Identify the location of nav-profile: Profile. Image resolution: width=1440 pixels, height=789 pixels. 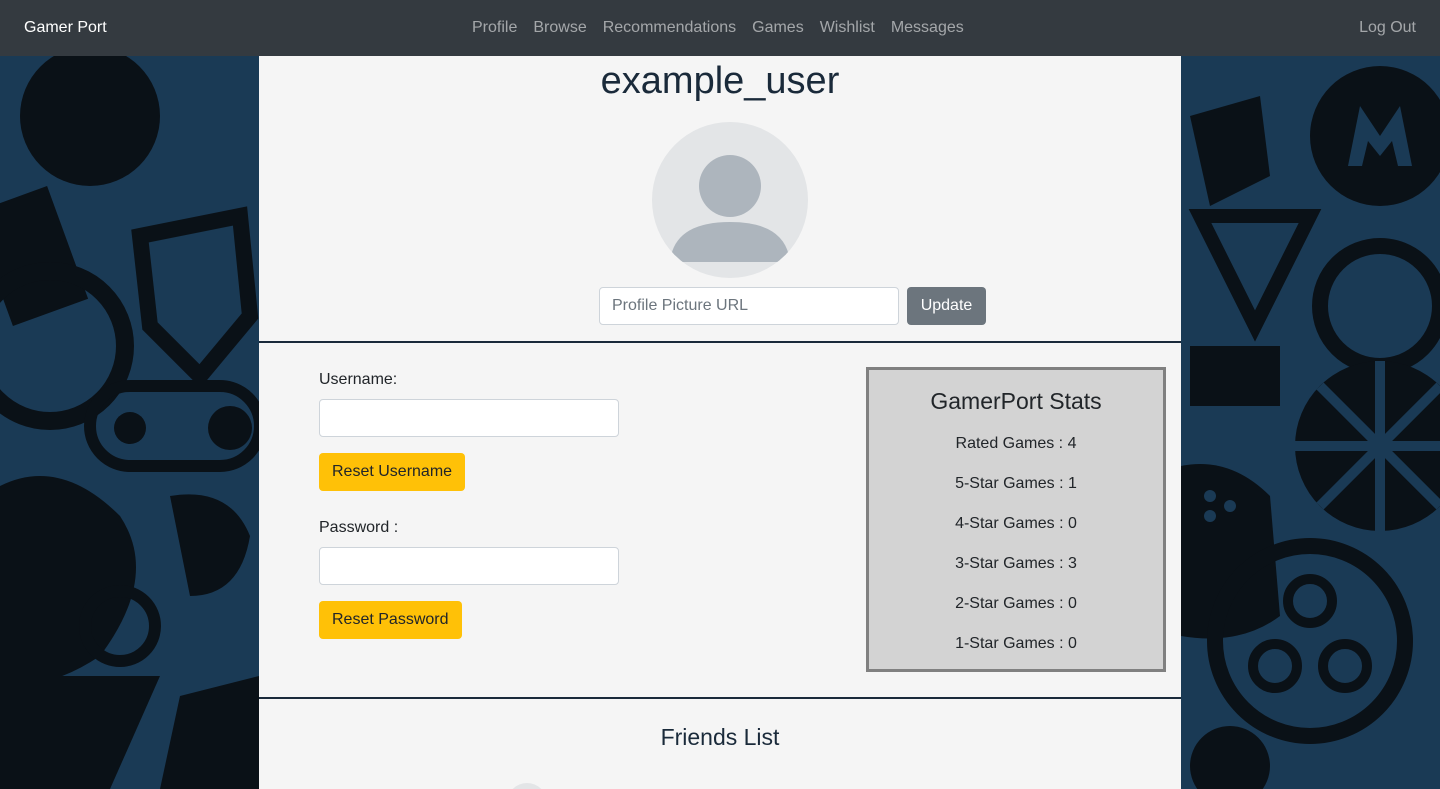
(494, 28).